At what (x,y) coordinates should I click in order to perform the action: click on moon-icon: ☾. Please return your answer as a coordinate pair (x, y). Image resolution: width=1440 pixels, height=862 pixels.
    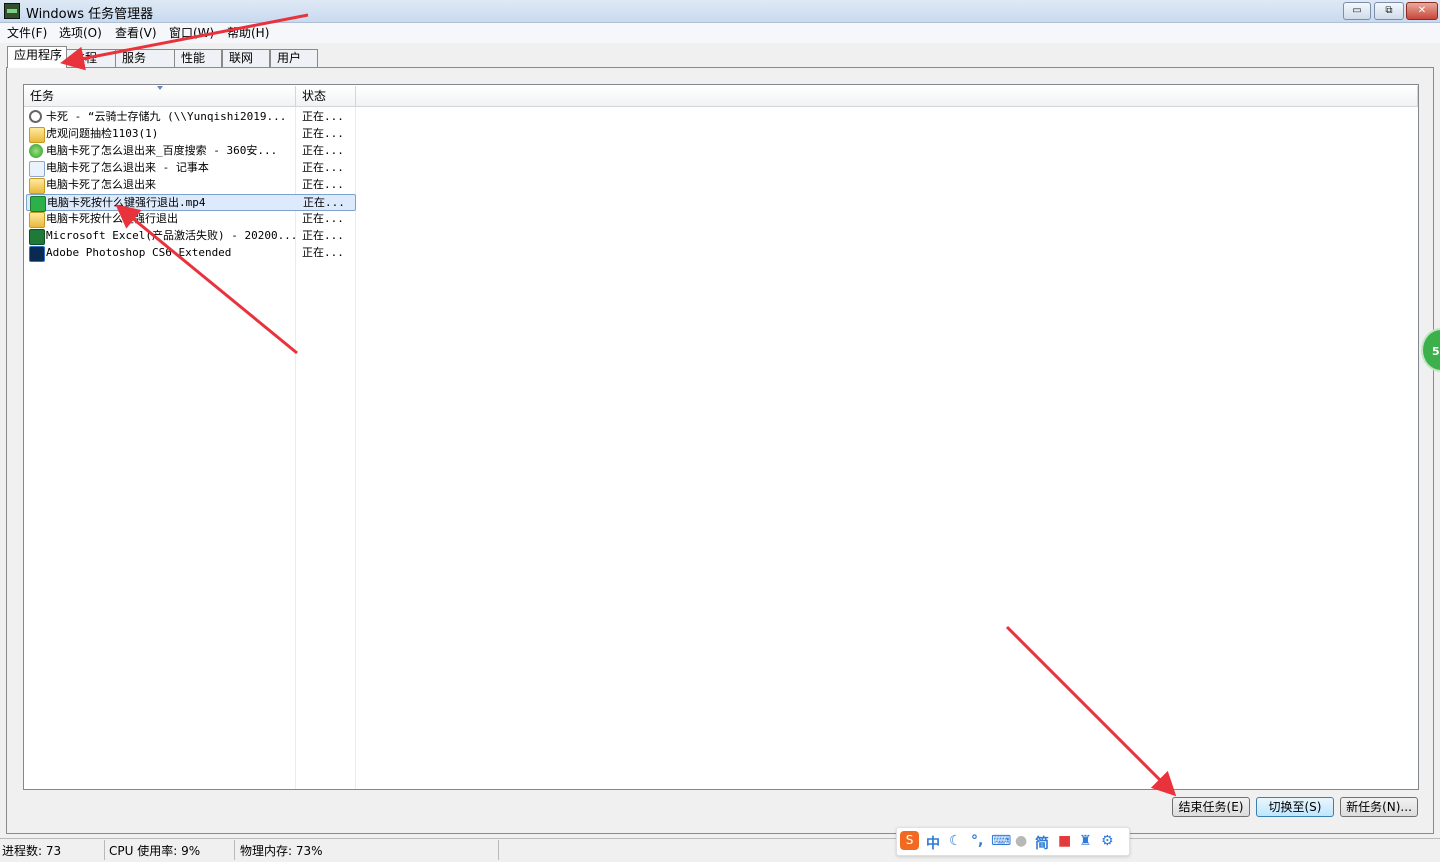
    Looking at the image, I should click on (955, 841).